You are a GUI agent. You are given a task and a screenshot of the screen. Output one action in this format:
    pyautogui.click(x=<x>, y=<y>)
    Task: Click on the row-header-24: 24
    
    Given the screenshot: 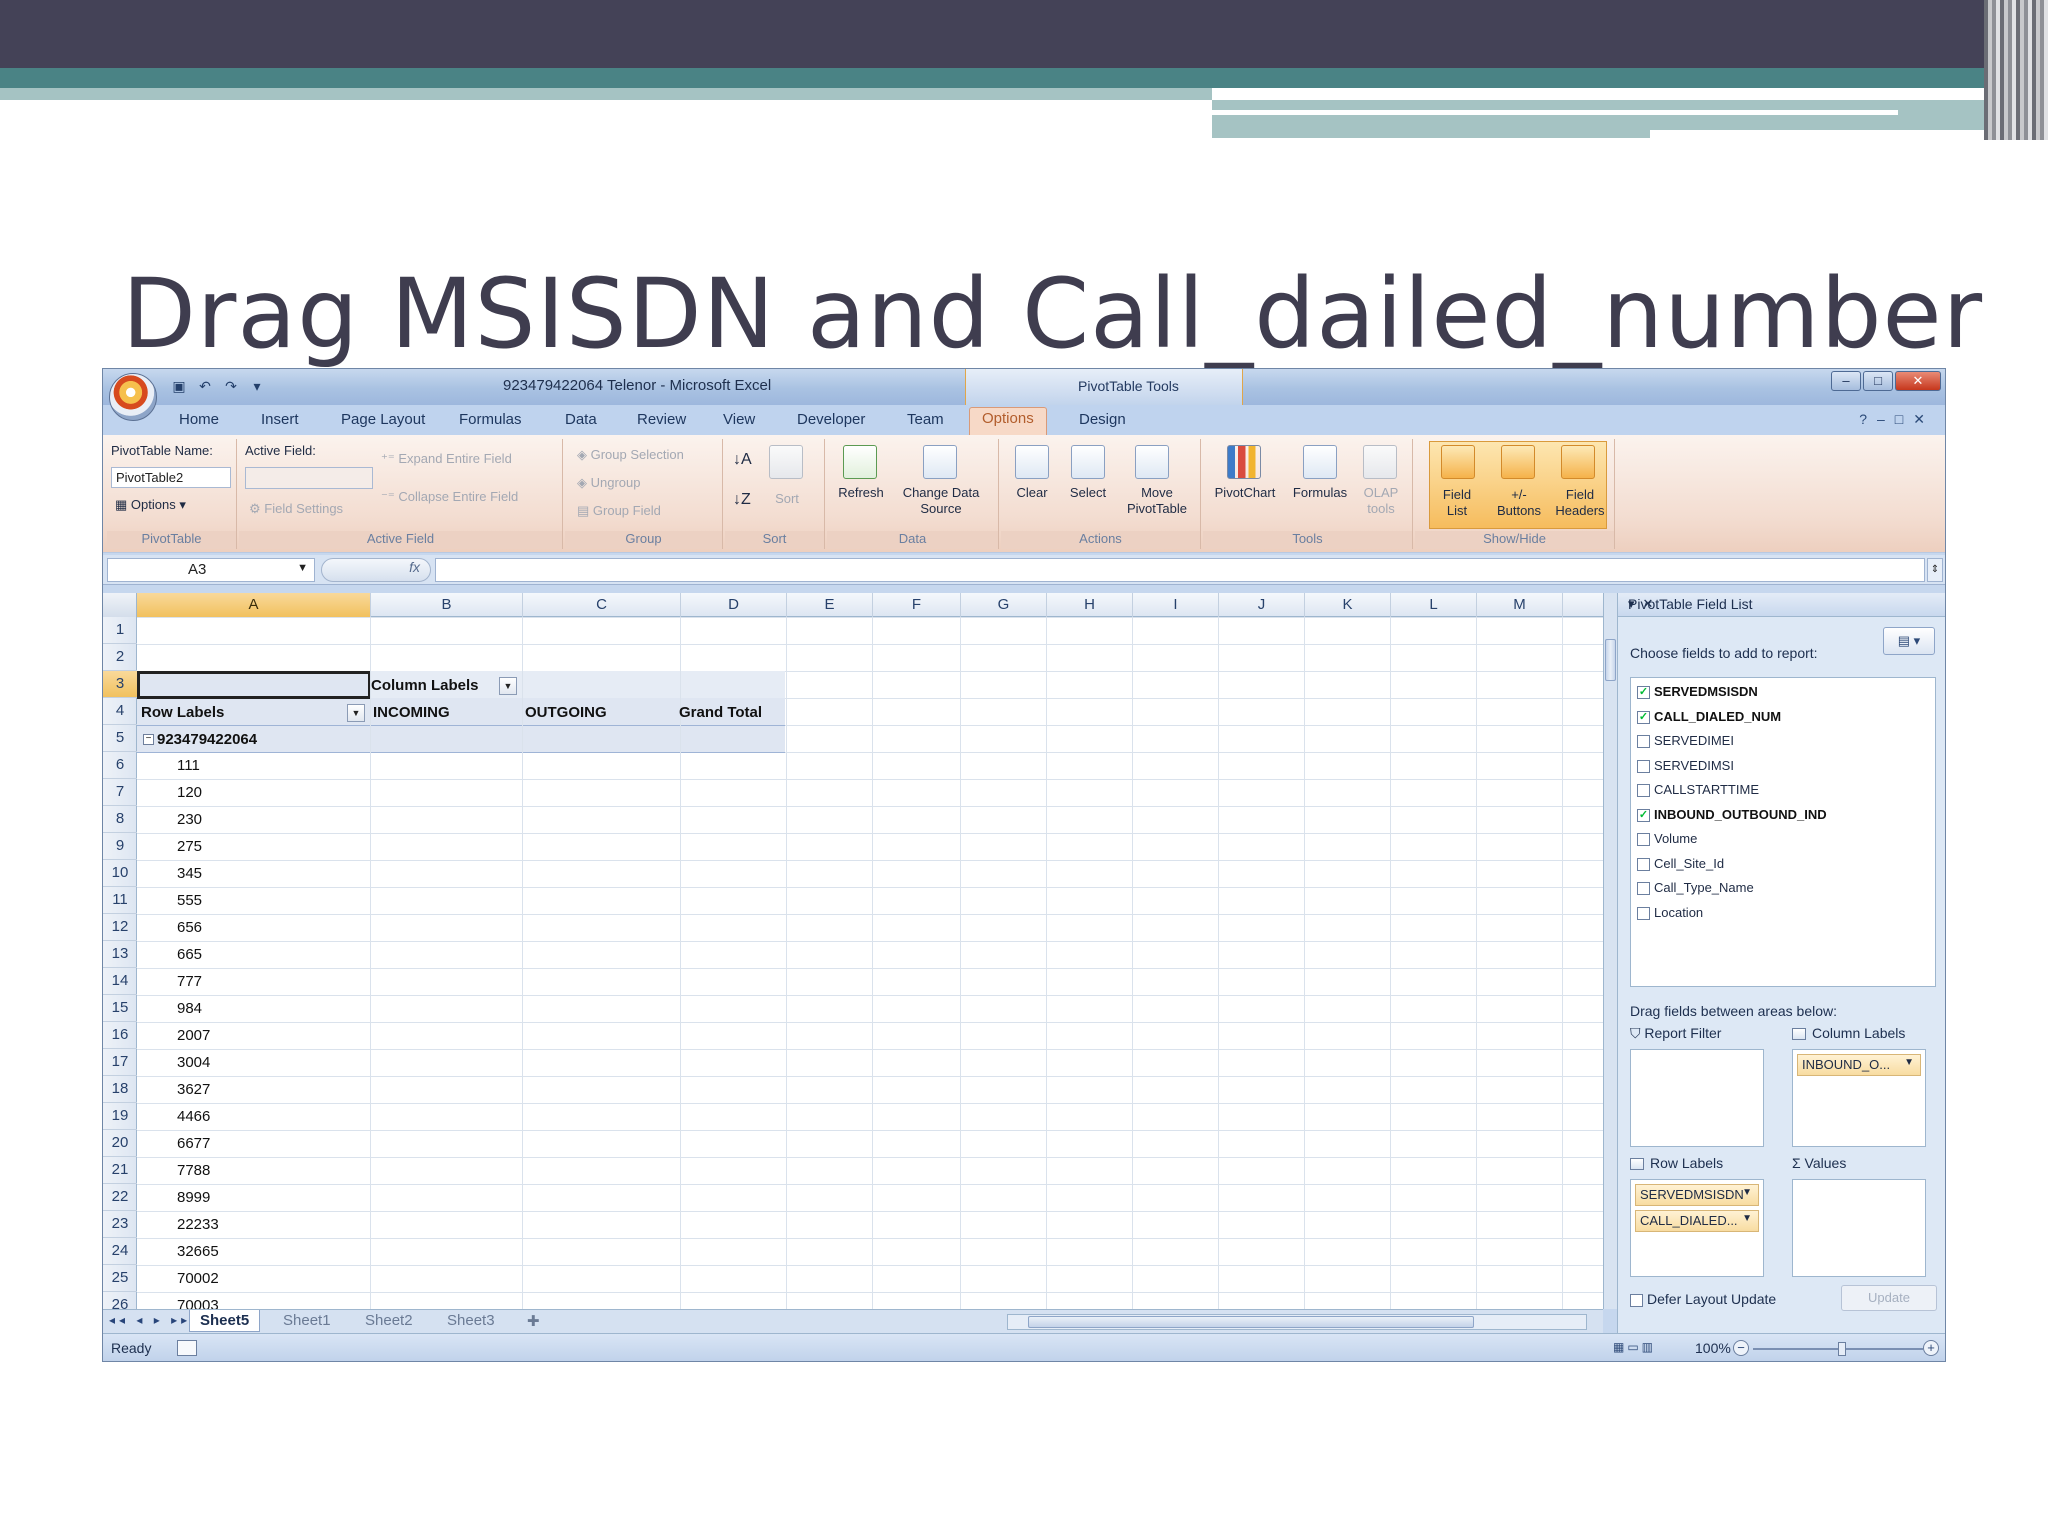 What is the action you would take?
    pyautogui.click(x=120, y=1251)
    